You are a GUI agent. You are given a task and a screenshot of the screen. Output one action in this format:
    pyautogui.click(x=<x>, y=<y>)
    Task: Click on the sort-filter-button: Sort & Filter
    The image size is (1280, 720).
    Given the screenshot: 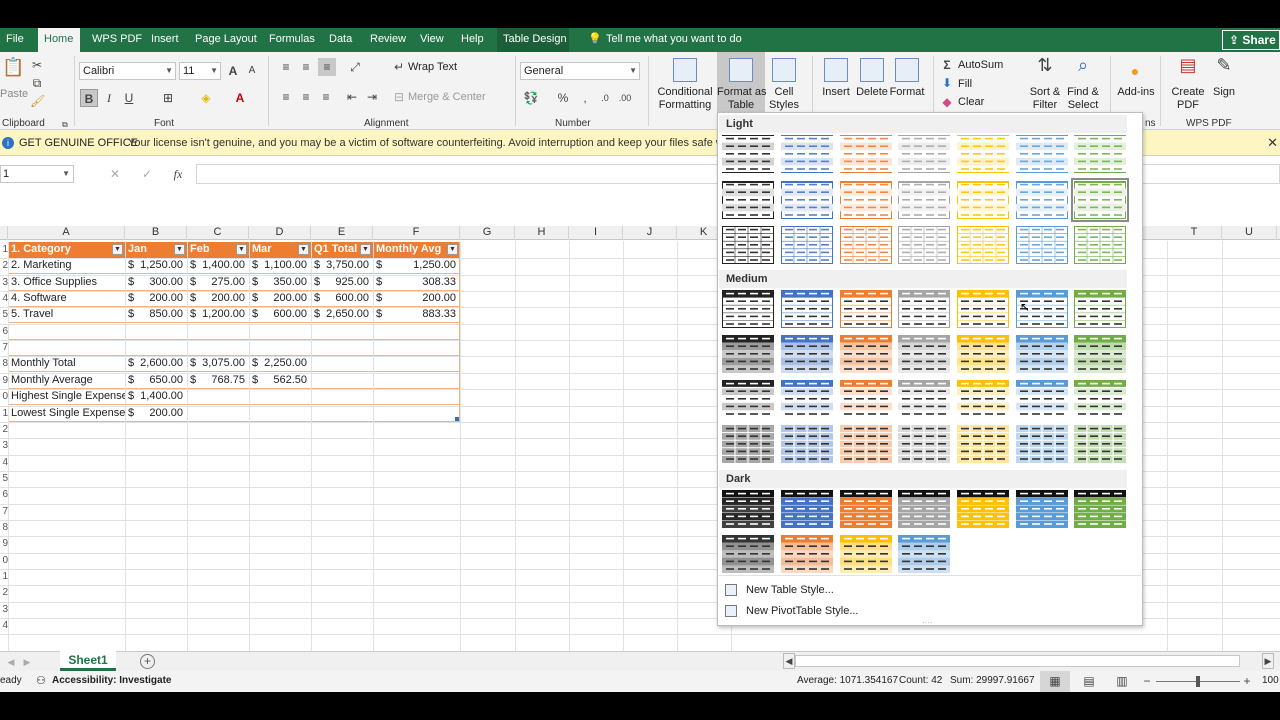 What is the action you would take?
    pyautogui.click(x=1045, y=99)
    